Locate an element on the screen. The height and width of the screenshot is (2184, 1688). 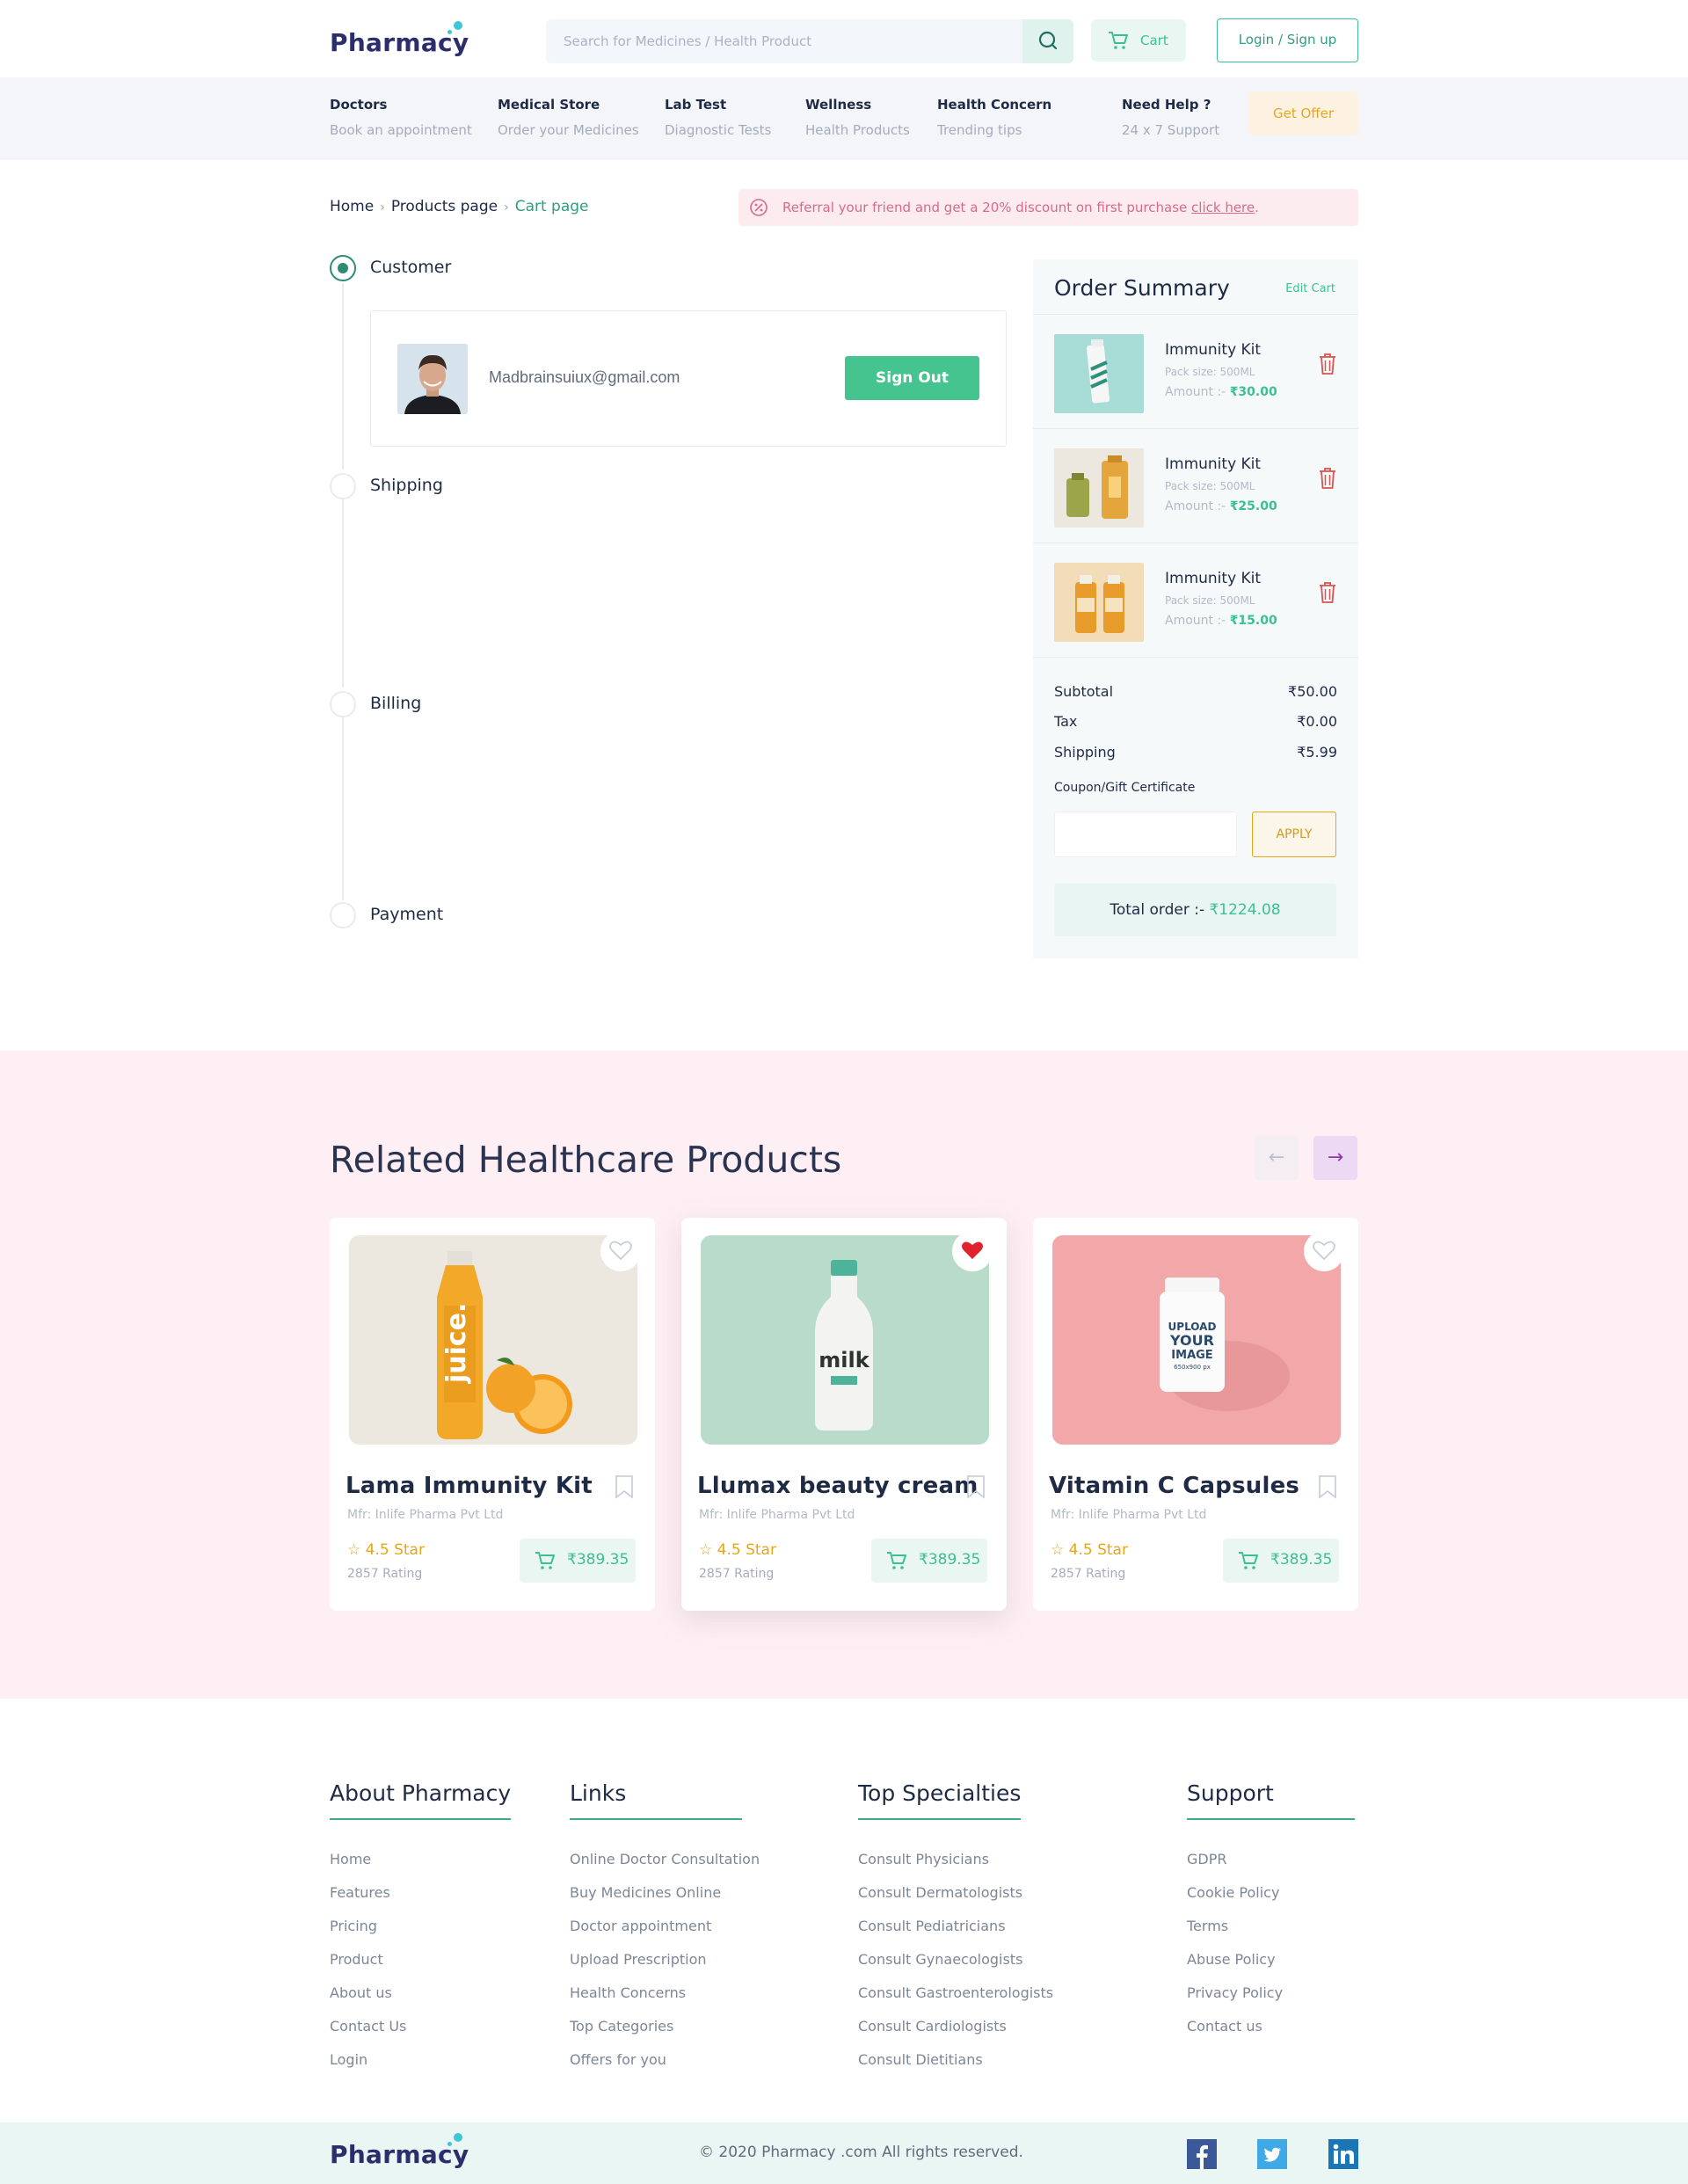
footer-link: Pricing is located at coordinates (420, 1926).